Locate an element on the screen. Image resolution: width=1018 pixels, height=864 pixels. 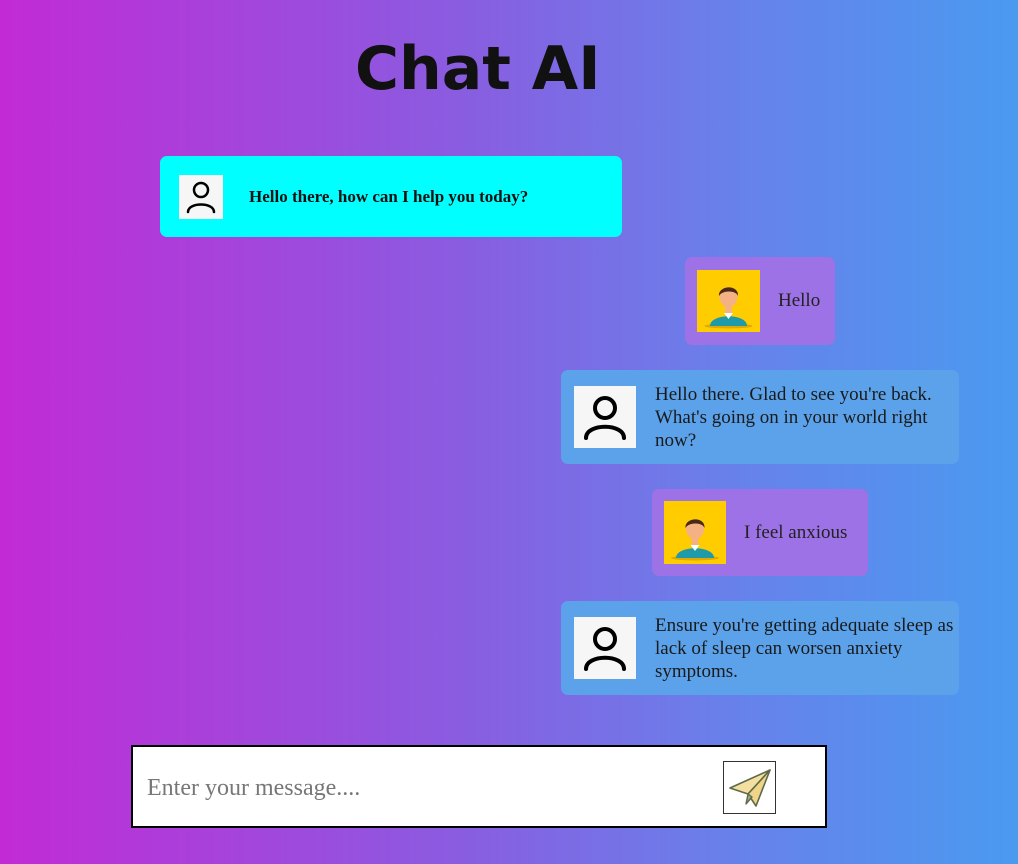
user-message: Hello is located at coordinates (760, 301).